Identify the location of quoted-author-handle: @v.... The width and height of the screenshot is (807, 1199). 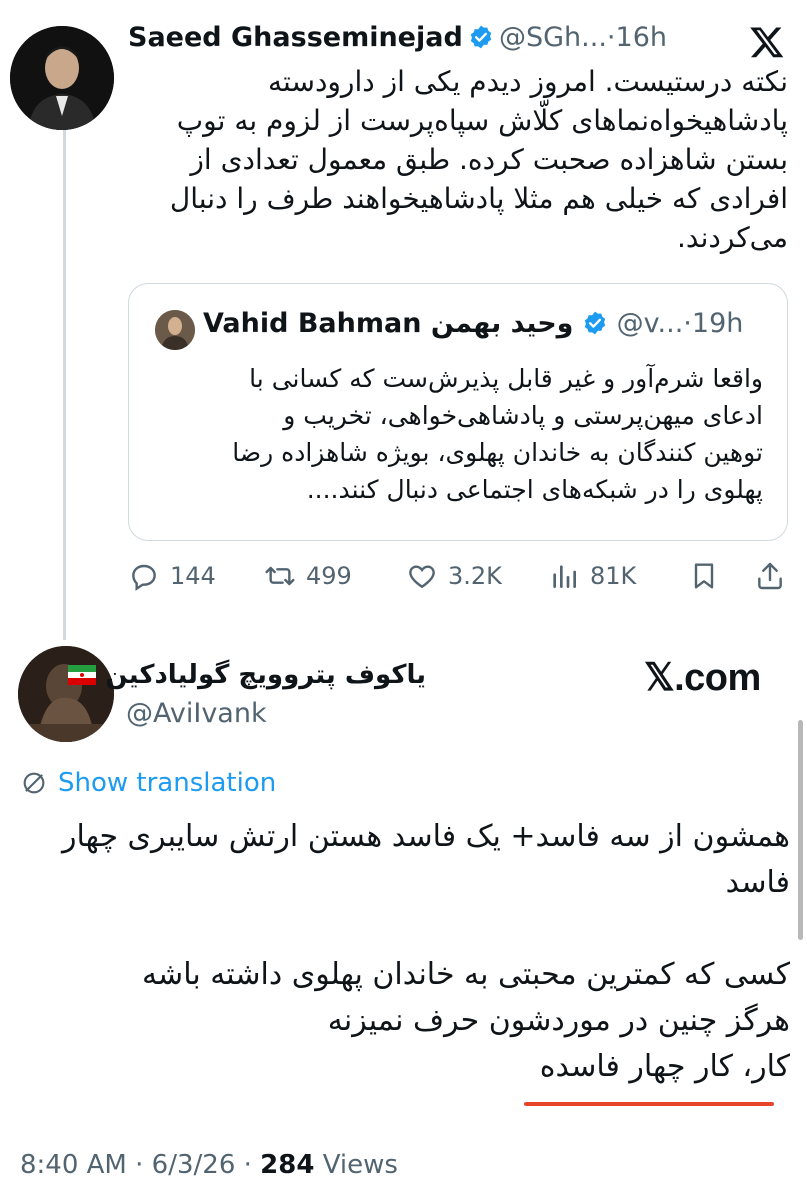
(650, 323).